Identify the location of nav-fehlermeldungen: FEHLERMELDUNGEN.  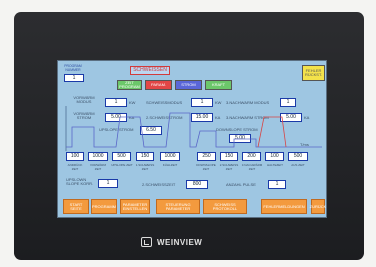
(284, 206).